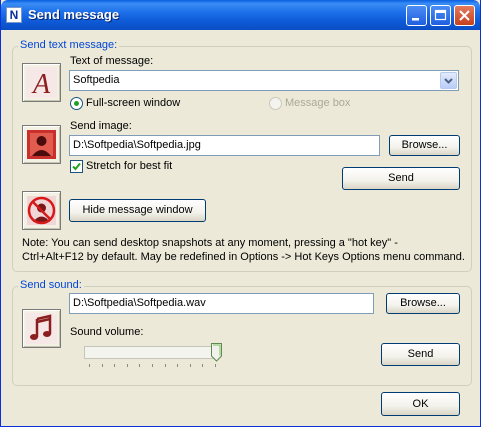 This screenshot has height=427, width=481. What do you see at coordinates (69, 45) in the screenshot?
I see `send-text-legend: Send text message:` at bounding box center [69, 45].